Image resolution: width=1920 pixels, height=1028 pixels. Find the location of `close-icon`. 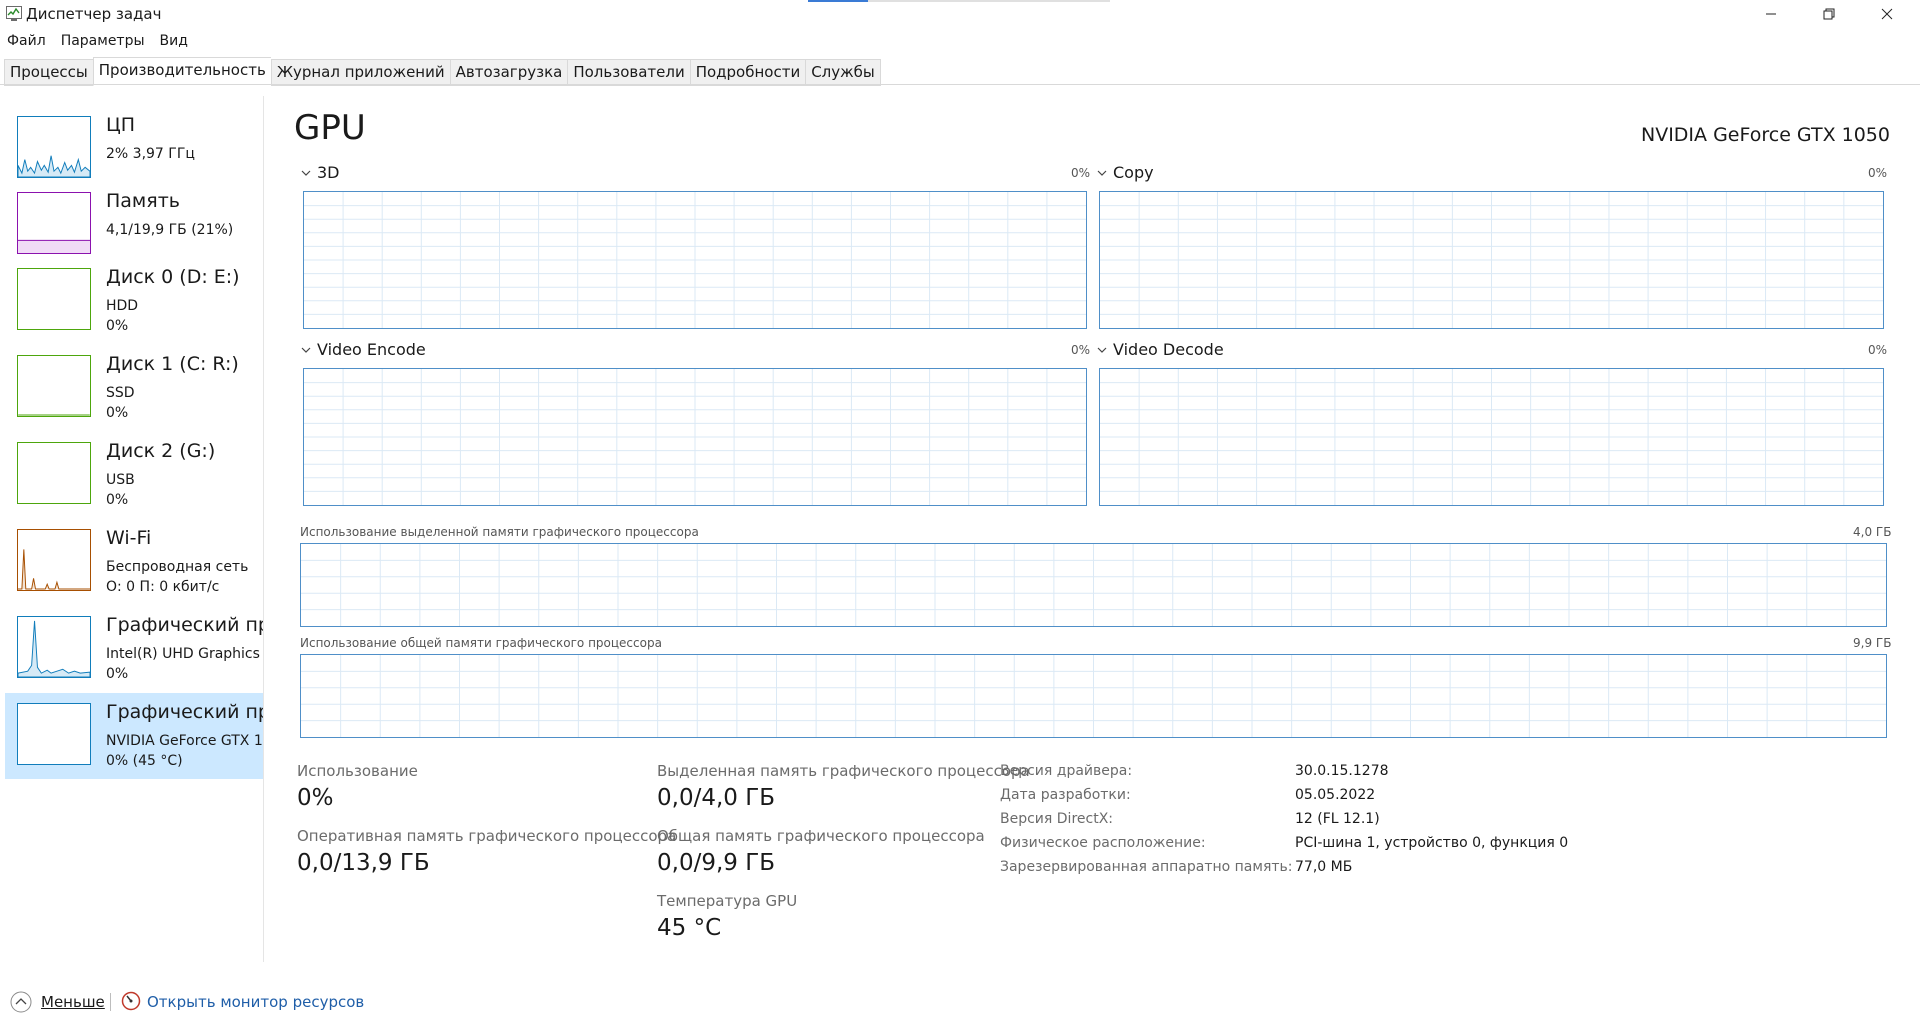

close-icon is located at coordinates (1887, 14).